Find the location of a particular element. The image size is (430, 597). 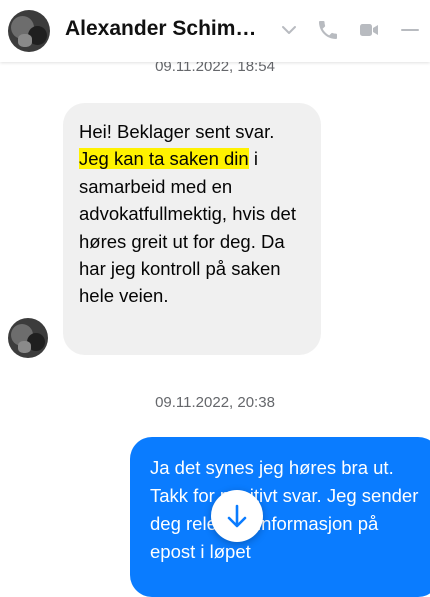

highlighted-text: Jeg kan ta saken din is located at coordinates (164, 159).